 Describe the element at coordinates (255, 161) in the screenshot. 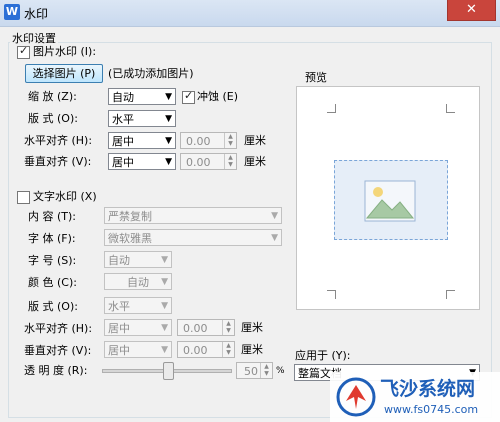

I see `picture-valign-unit: 厘米` at that location.